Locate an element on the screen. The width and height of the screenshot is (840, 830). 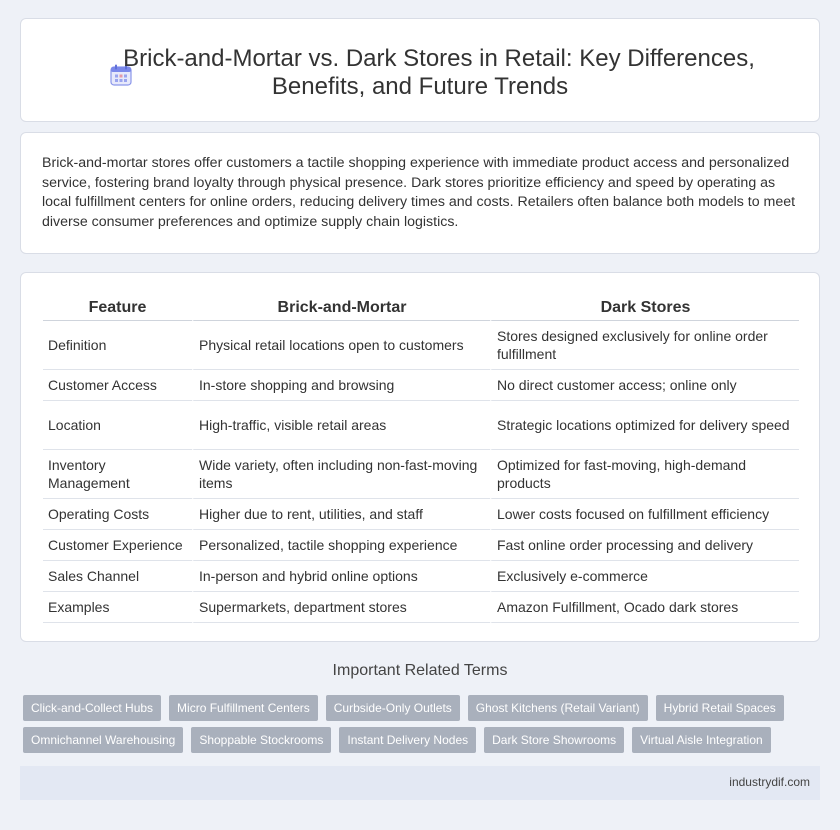
table-cell: Sales Channel is located at coordinates (117, 576).